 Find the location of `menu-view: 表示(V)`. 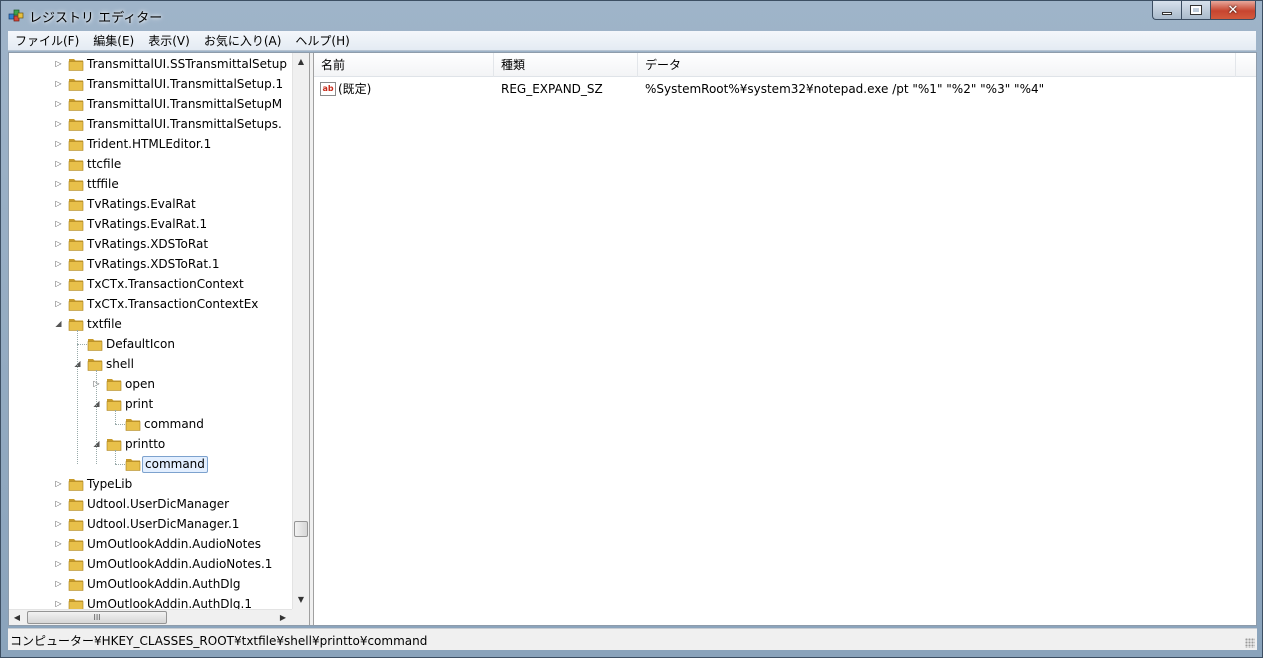

menu-view: 表示(V) is located at coordinates (169, 41).